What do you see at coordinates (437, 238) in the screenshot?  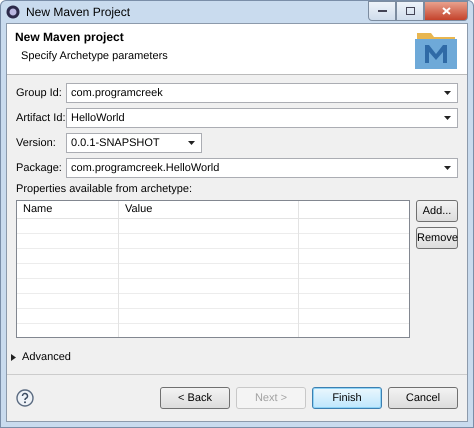 I see `table-button: Remove` at bounding box center [437, 238].